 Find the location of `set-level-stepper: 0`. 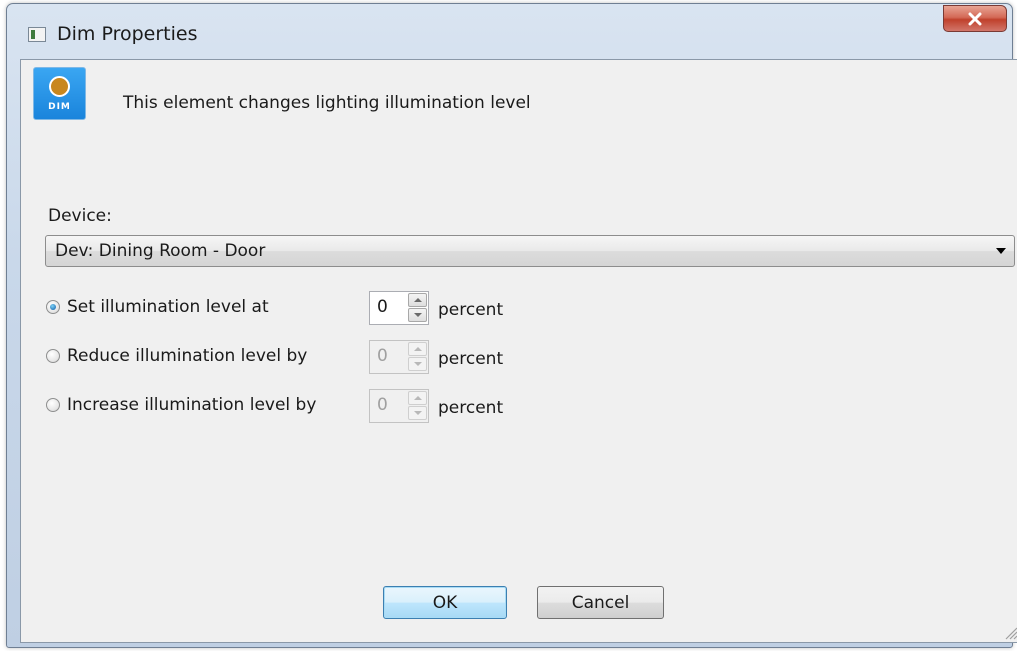

set-level-stepper: 0 is located at coordinates (399, 308).